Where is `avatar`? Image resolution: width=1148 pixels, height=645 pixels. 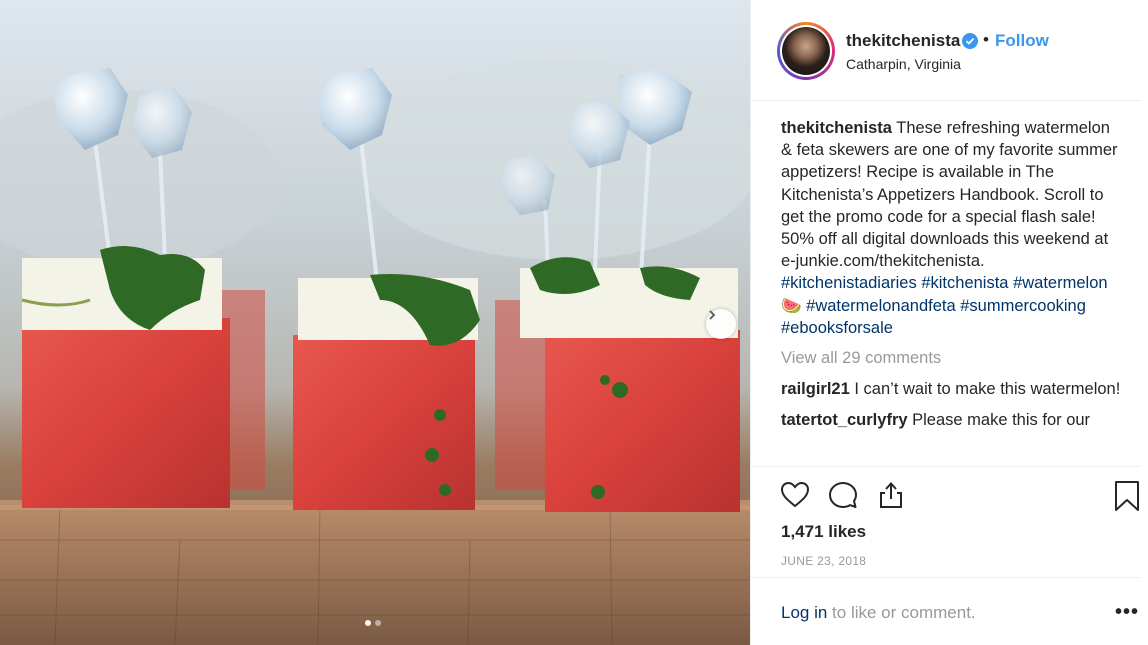 avatar is located at coordinates (806, 51).